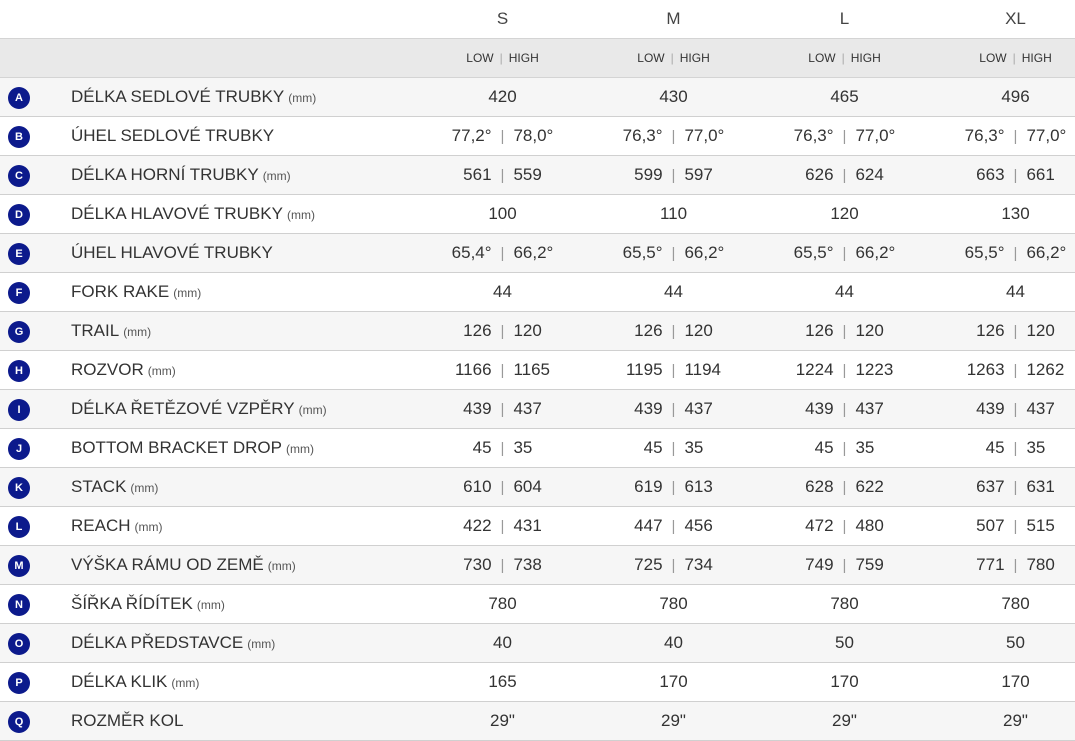  What do you see at coordinates (990, 174) in the screenshot?
I see `low-value: 663` at bounding box center [990, 174].